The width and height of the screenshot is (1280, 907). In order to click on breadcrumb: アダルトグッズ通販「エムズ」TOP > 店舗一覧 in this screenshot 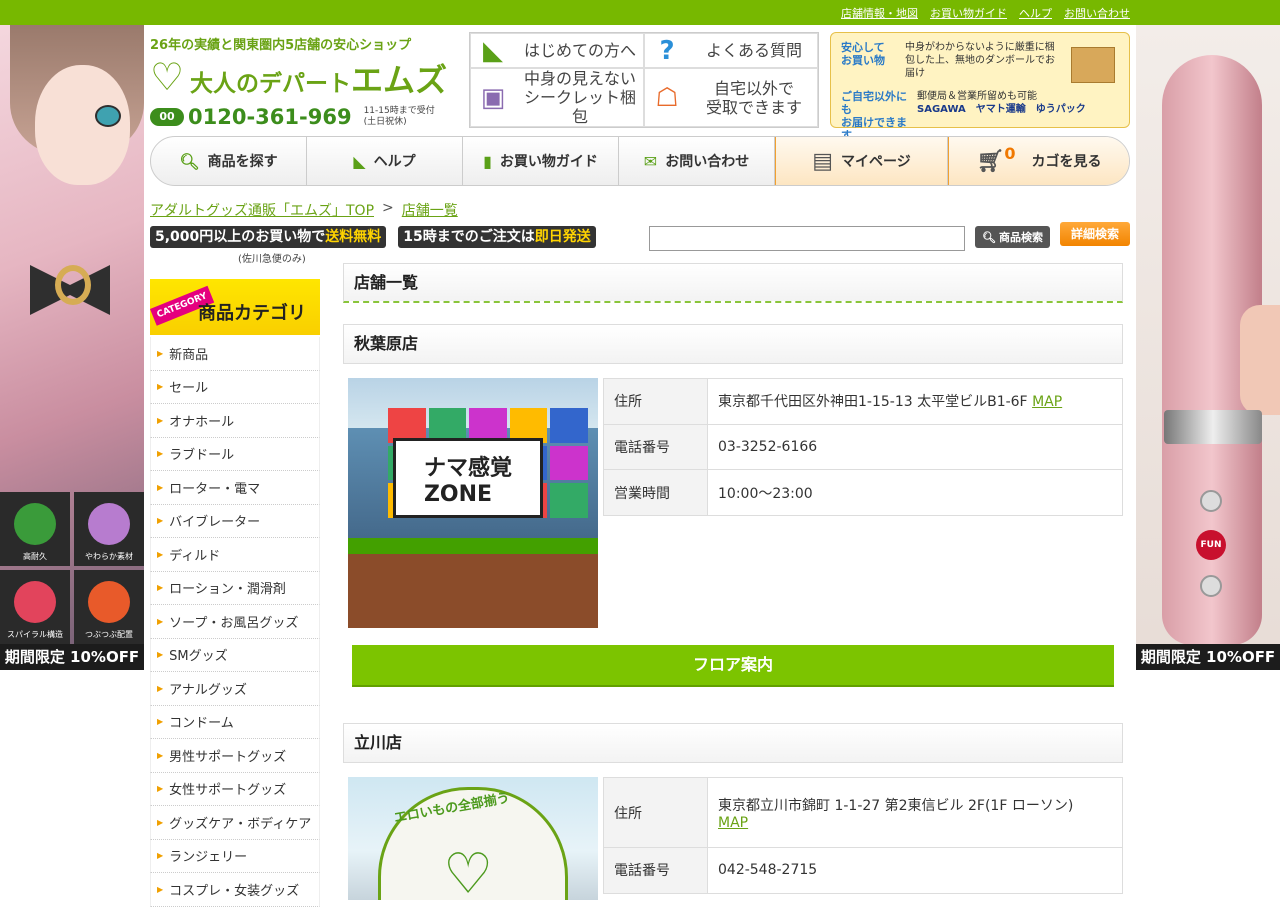, I will do `click(304, 210)`.